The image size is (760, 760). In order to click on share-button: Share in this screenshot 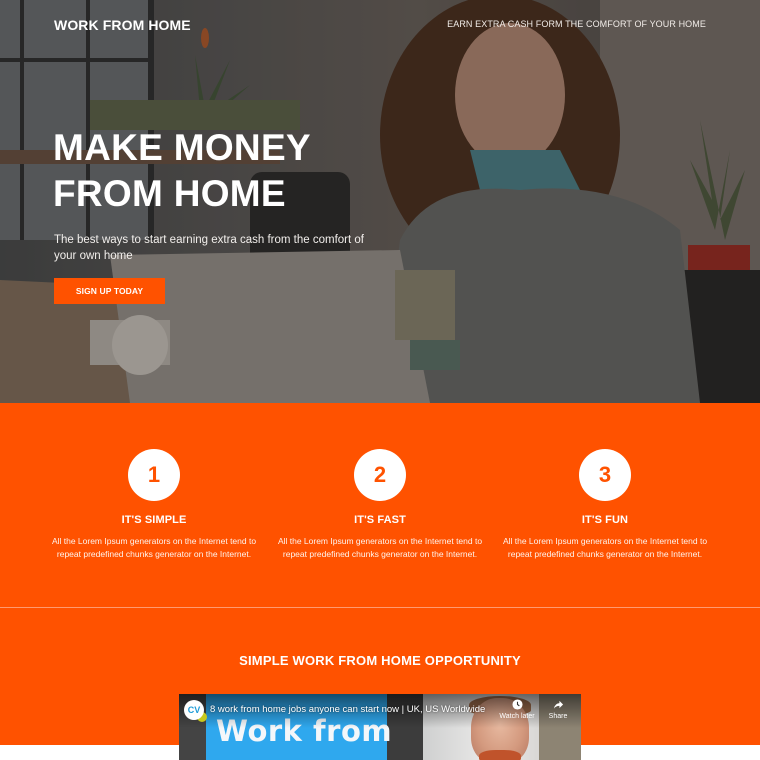, I will do `click(558, 709)`.